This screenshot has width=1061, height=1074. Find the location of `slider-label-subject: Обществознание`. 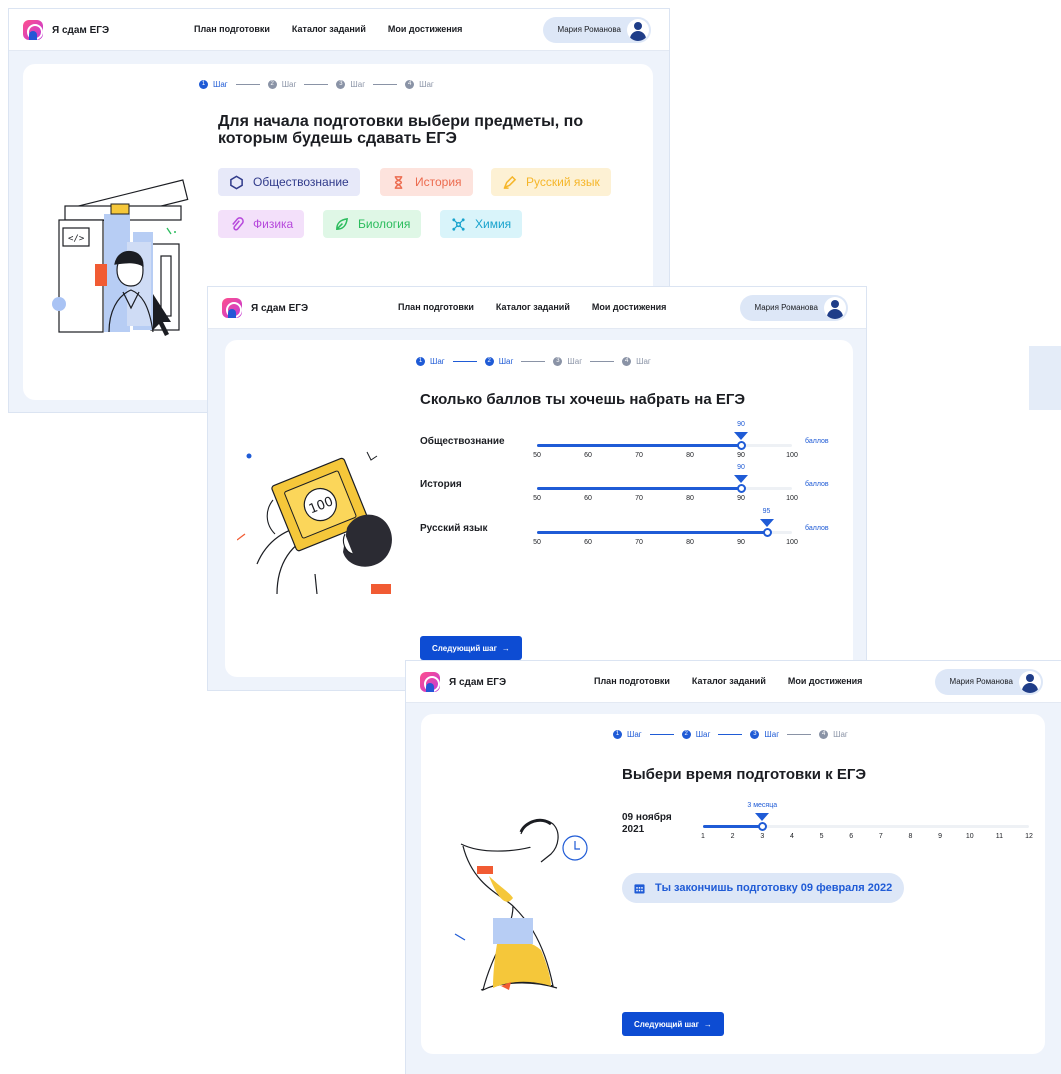

slider-label-subject: Обществознание is located at coordinates (462, 441).